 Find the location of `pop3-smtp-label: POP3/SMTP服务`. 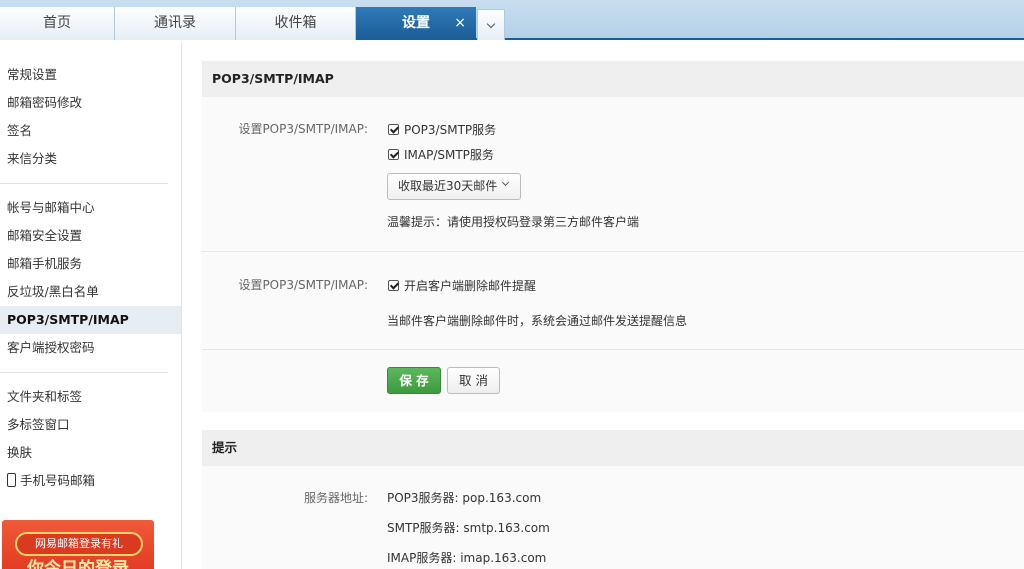

pop3-smtp-label: POP3/SMTP服务 is located at coordinates (450, 129).